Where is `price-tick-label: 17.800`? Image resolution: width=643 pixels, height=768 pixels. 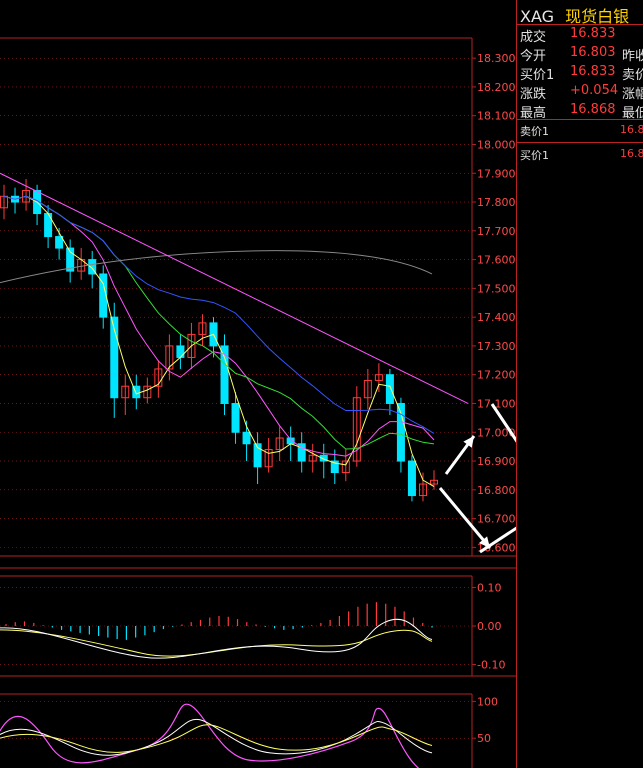
price-tick-label: 17.800 is located at coordinates (496, 202).